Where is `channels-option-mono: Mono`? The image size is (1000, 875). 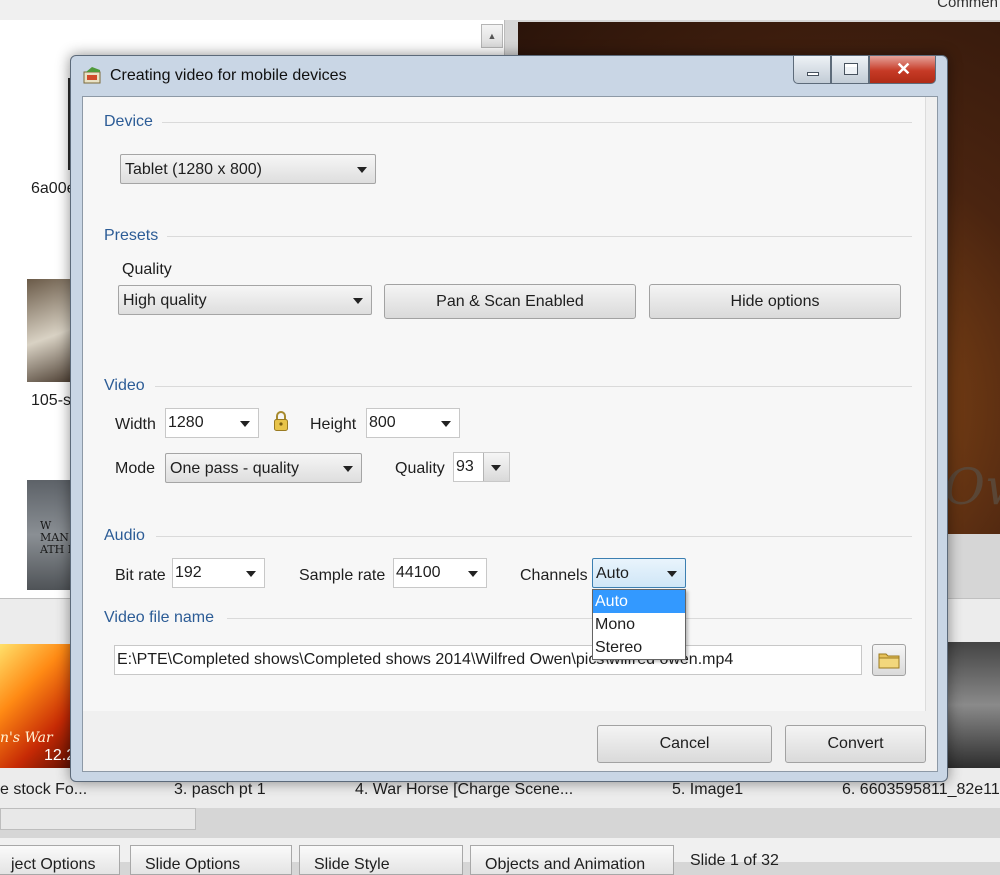 channels-option-mono: Mono is located at coordinates (639, 624).